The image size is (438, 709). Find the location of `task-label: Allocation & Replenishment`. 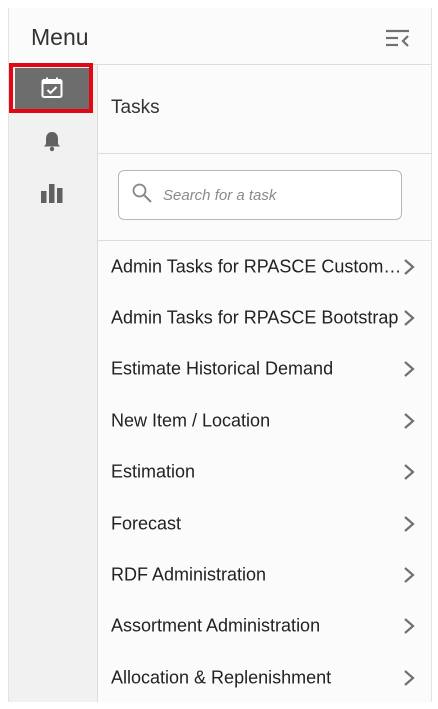

task-label: Allocation & Replenishment is located at coordinates (221, 677).